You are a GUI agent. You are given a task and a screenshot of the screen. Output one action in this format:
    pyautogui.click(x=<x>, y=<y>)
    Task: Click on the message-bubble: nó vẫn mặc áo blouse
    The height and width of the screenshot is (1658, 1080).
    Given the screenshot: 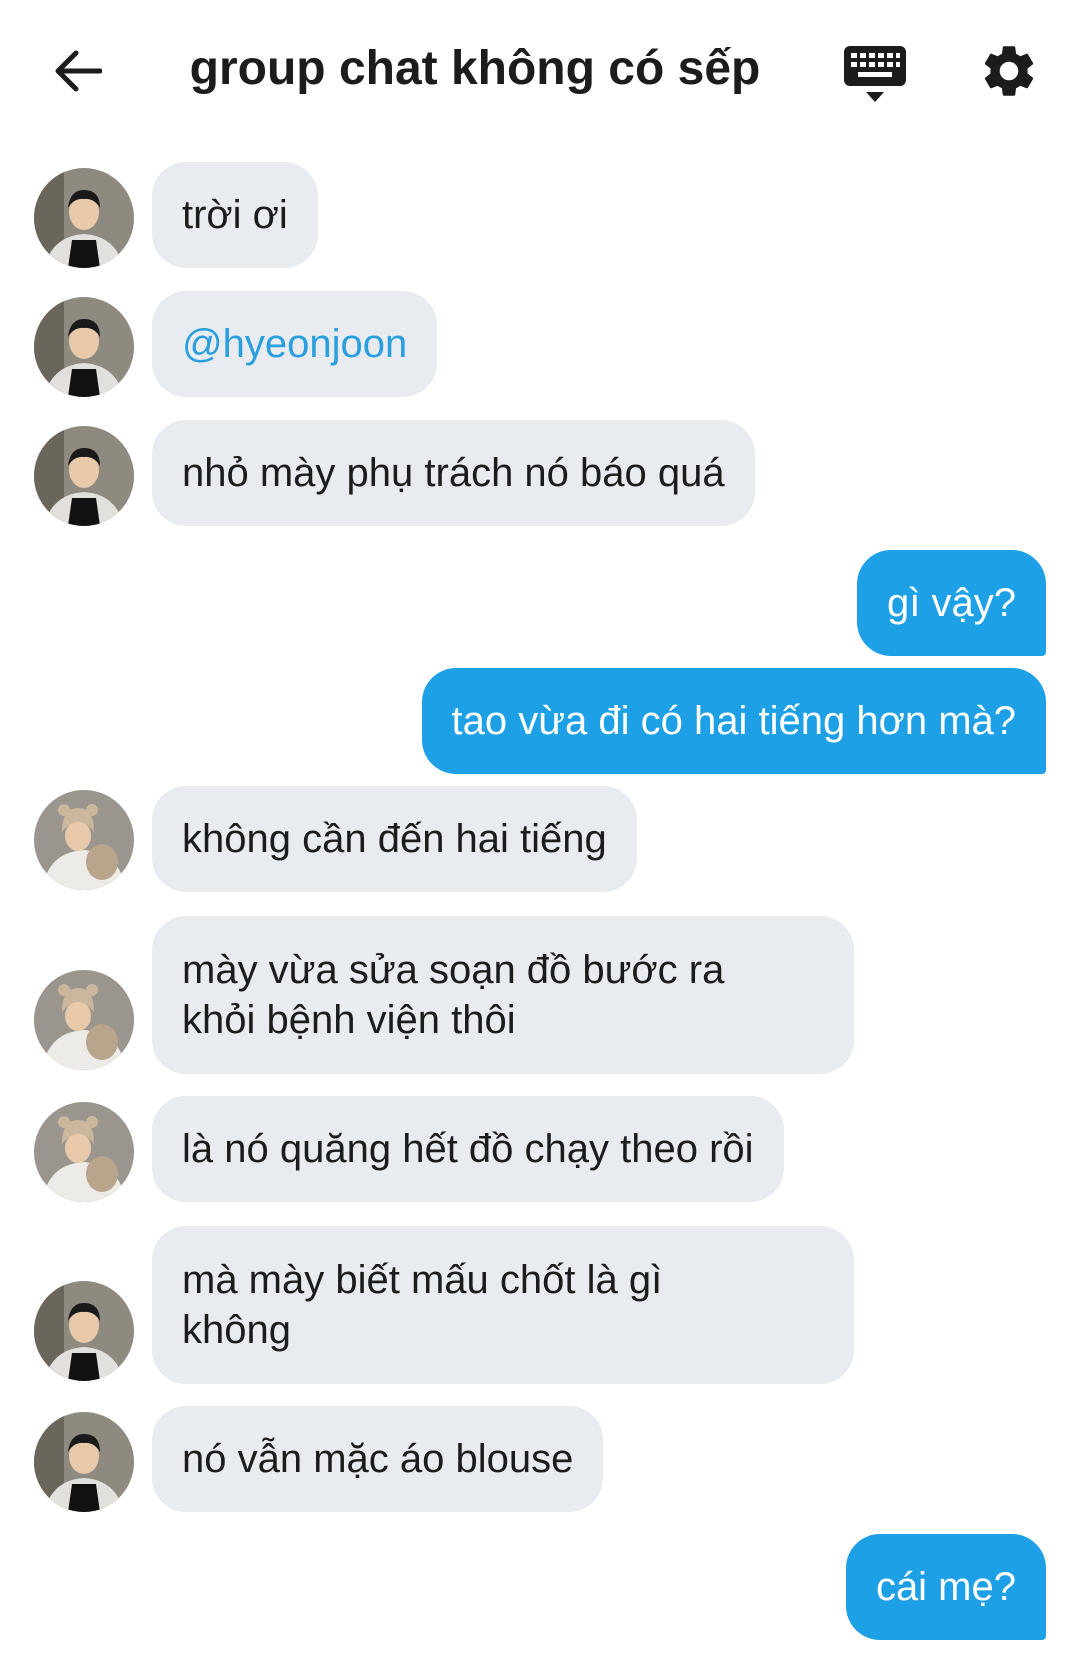 What is the action you would take?
    pyautogui.click(x=378, y=1459)
    